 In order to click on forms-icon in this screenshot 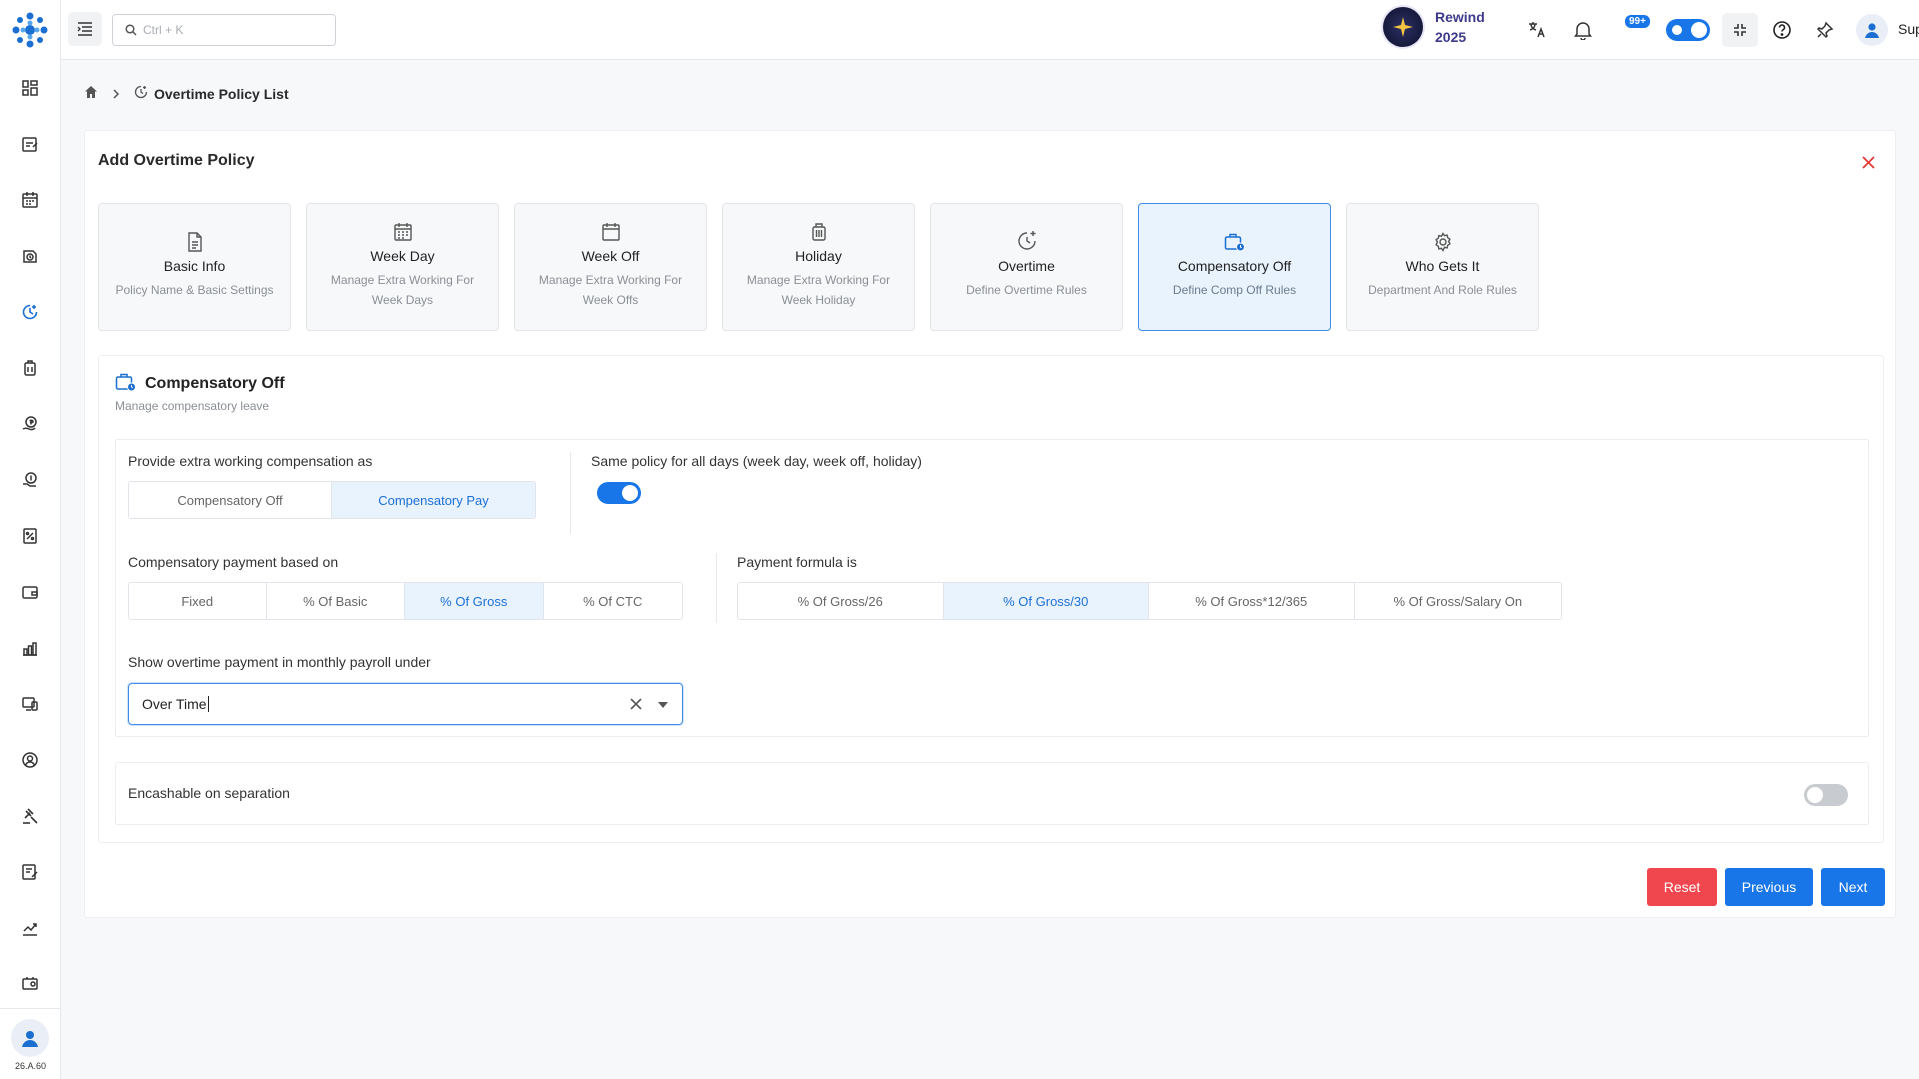, I will do `click(30, 872)`.